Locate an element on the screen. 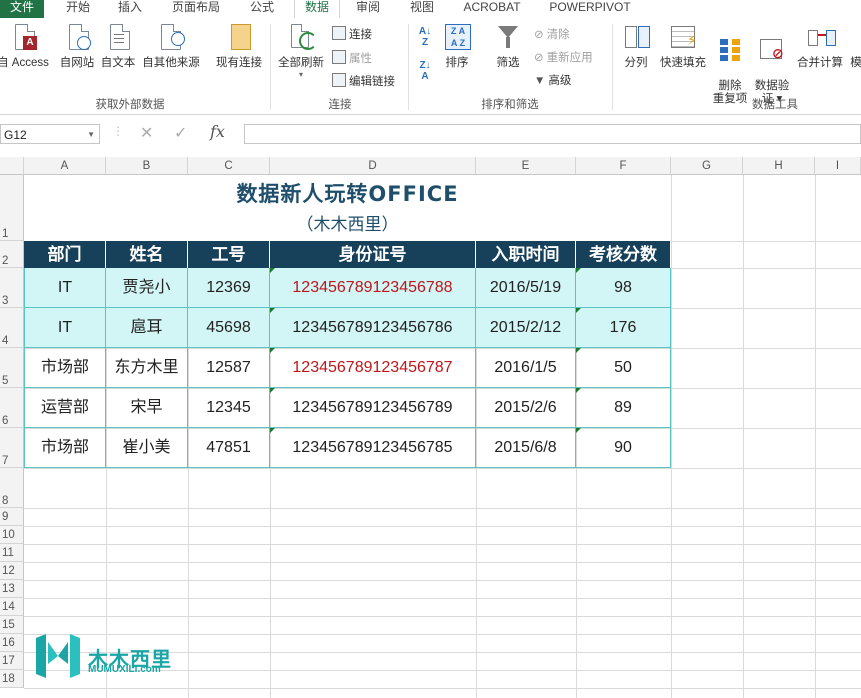  table-cell: 扈耳 is located at coordinates (147, 328).